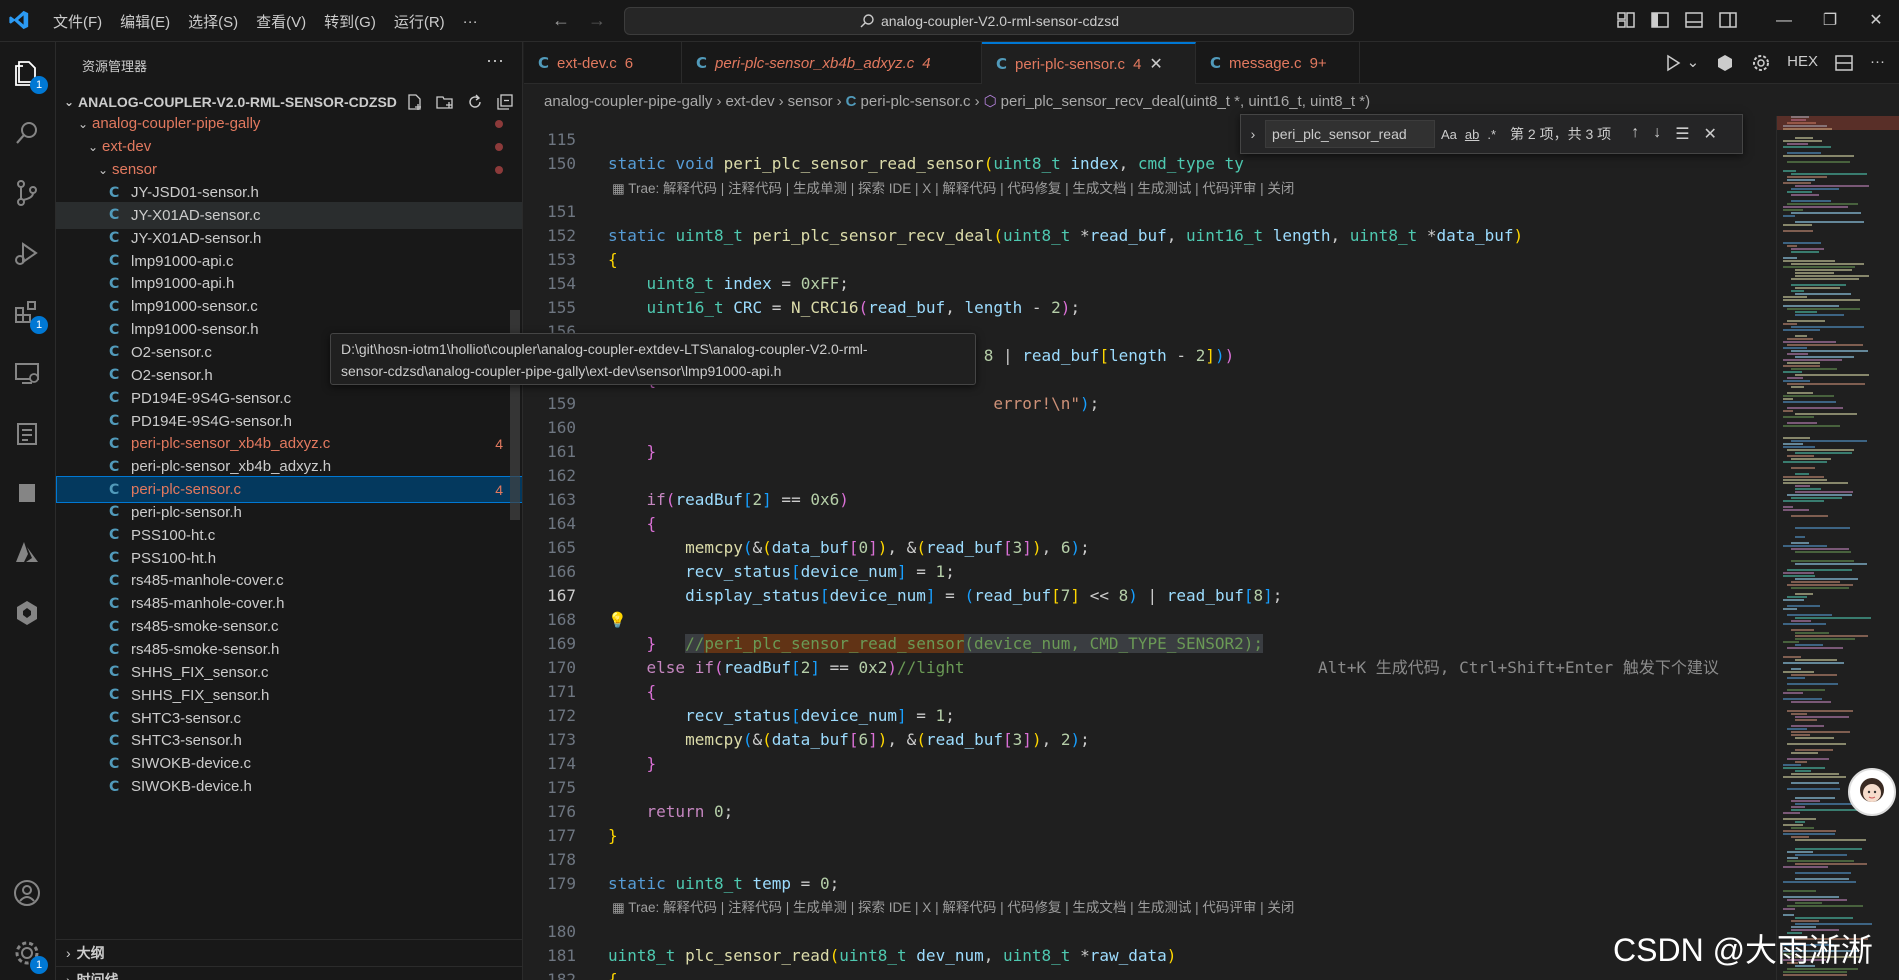 Image resolution: width=1899 pixels, height=980 pixels. Describe the element at coordinates (1491, 134) in the screenshot. I see `regex-toggle: .*` at that location.